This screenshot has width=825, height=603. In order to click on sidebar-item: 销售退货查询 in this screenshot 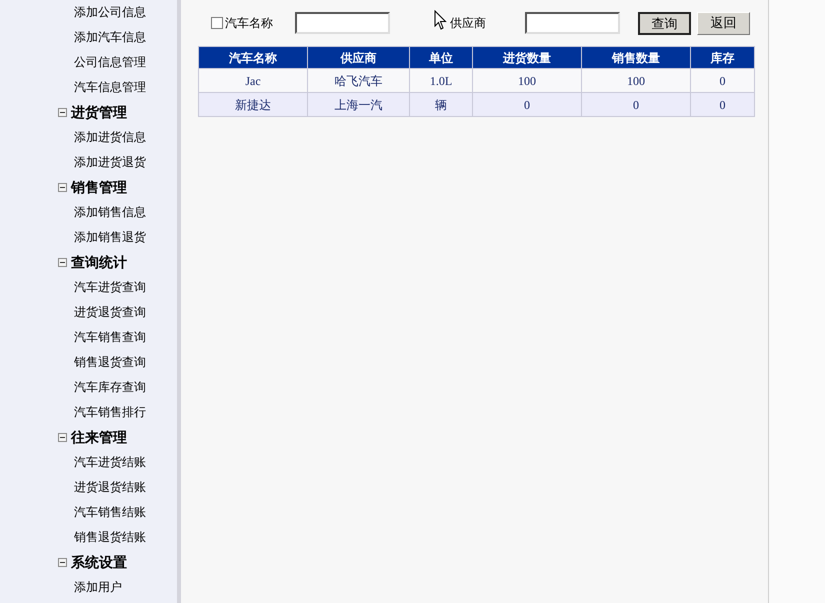, I will do `click(88, 362)`.